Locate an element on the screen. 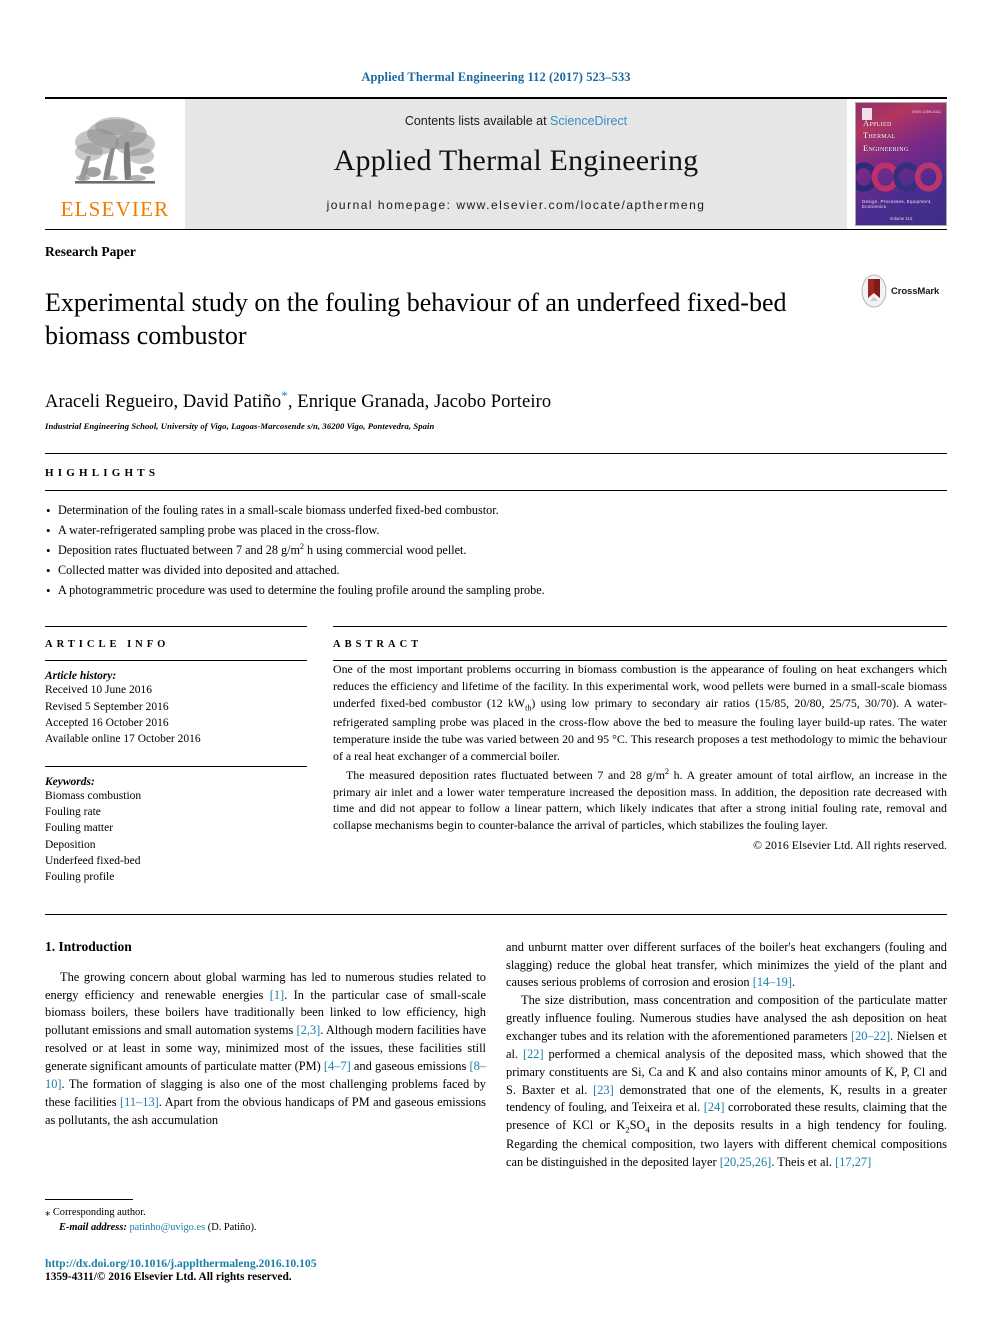 Image resolution: width=992 pixels, height=1323 pixels. cover-volume: Volume 112 is located at coordinates (901, 218).